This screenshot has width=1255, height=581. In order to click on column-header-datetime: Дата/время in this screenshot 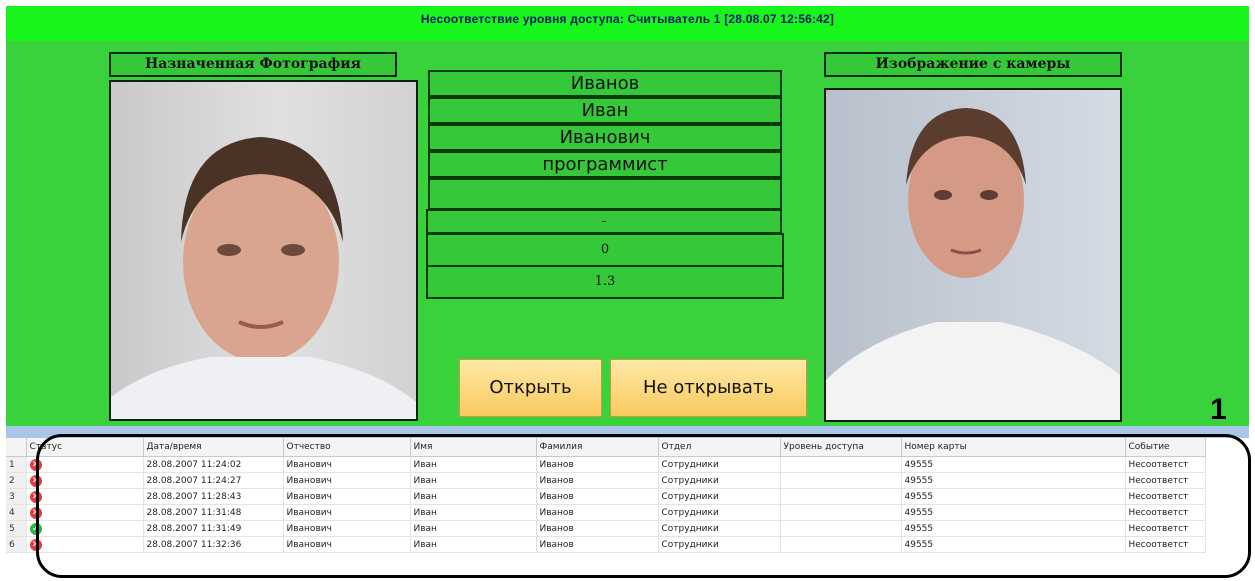, I will do `click(213, 447)`.